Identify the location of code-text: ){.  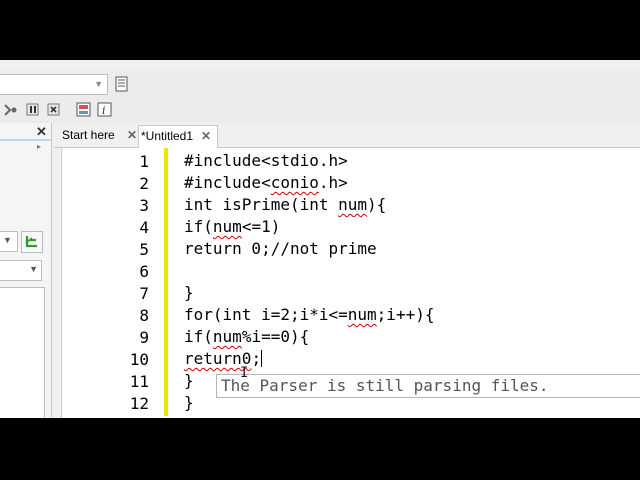
(377, 204).